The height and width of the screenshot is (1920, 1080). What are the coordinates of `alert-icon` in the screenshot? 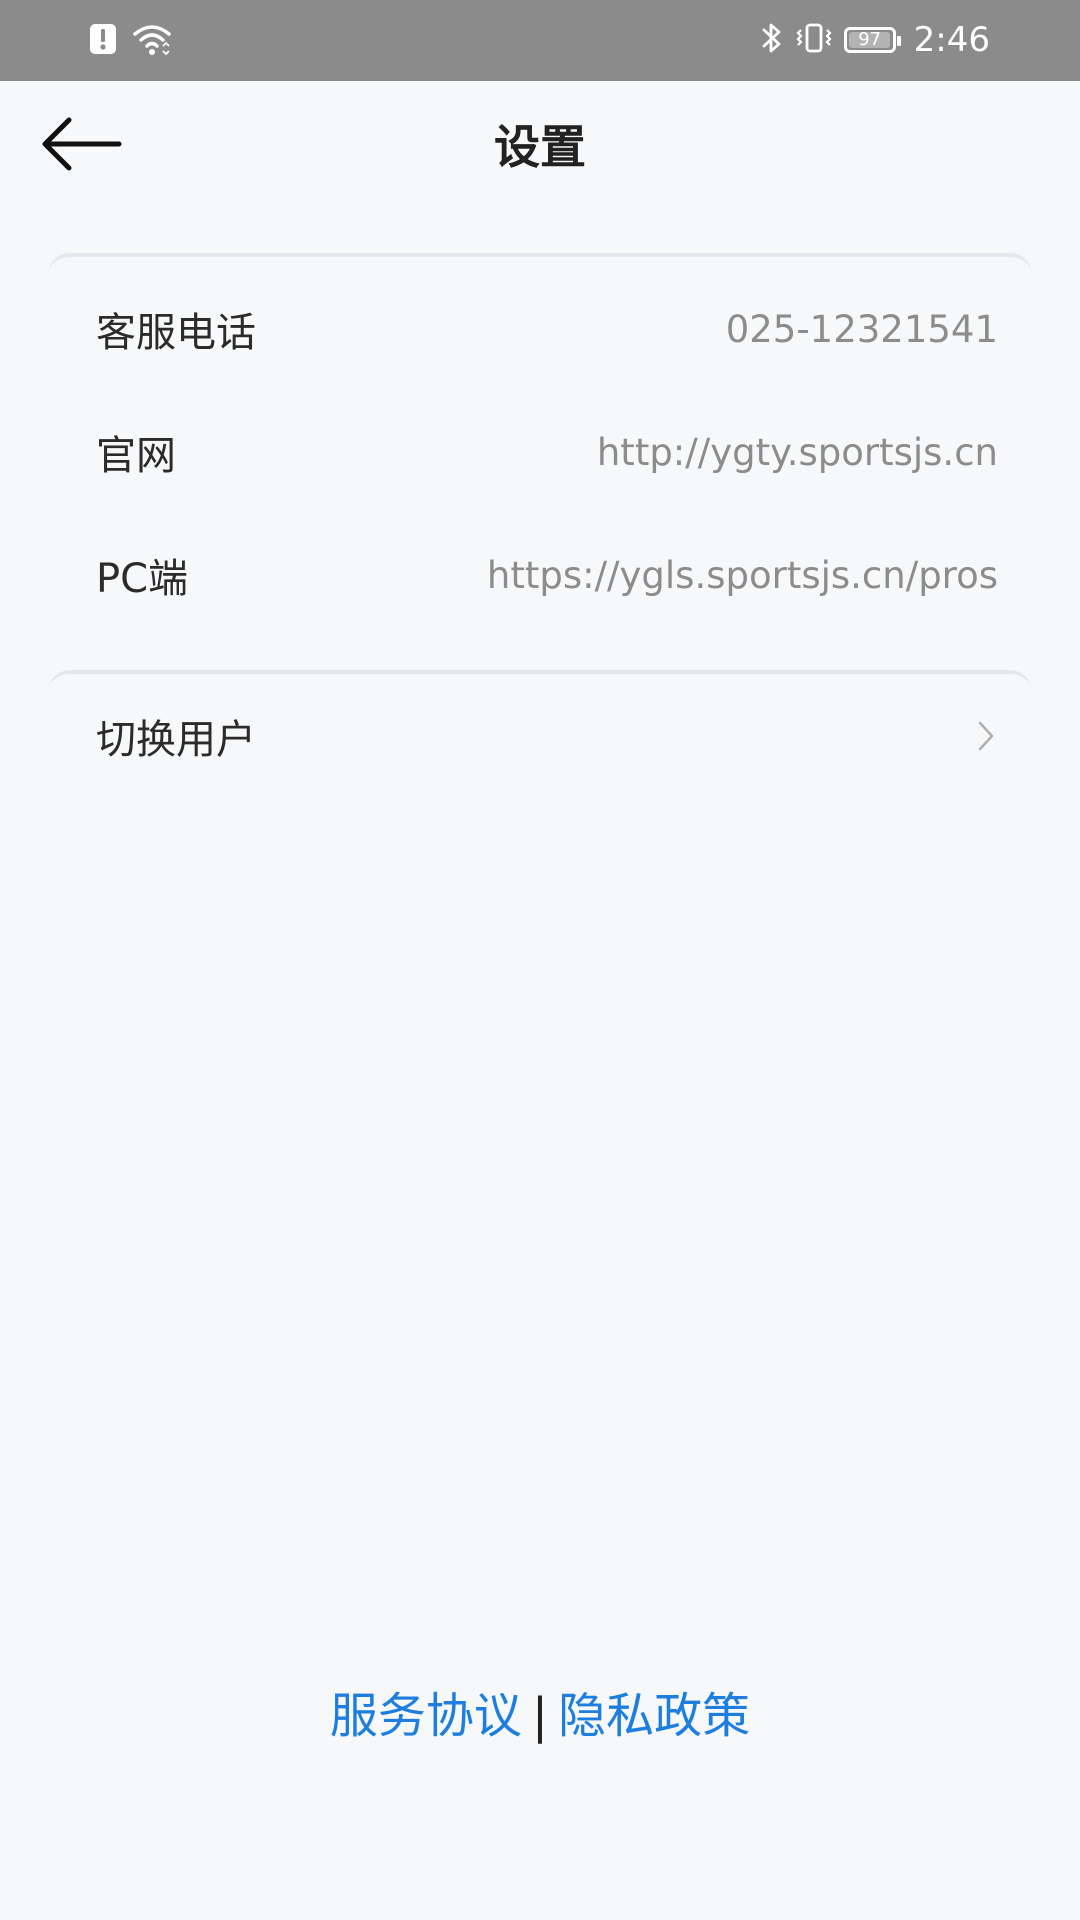 It's located at (103, 41).